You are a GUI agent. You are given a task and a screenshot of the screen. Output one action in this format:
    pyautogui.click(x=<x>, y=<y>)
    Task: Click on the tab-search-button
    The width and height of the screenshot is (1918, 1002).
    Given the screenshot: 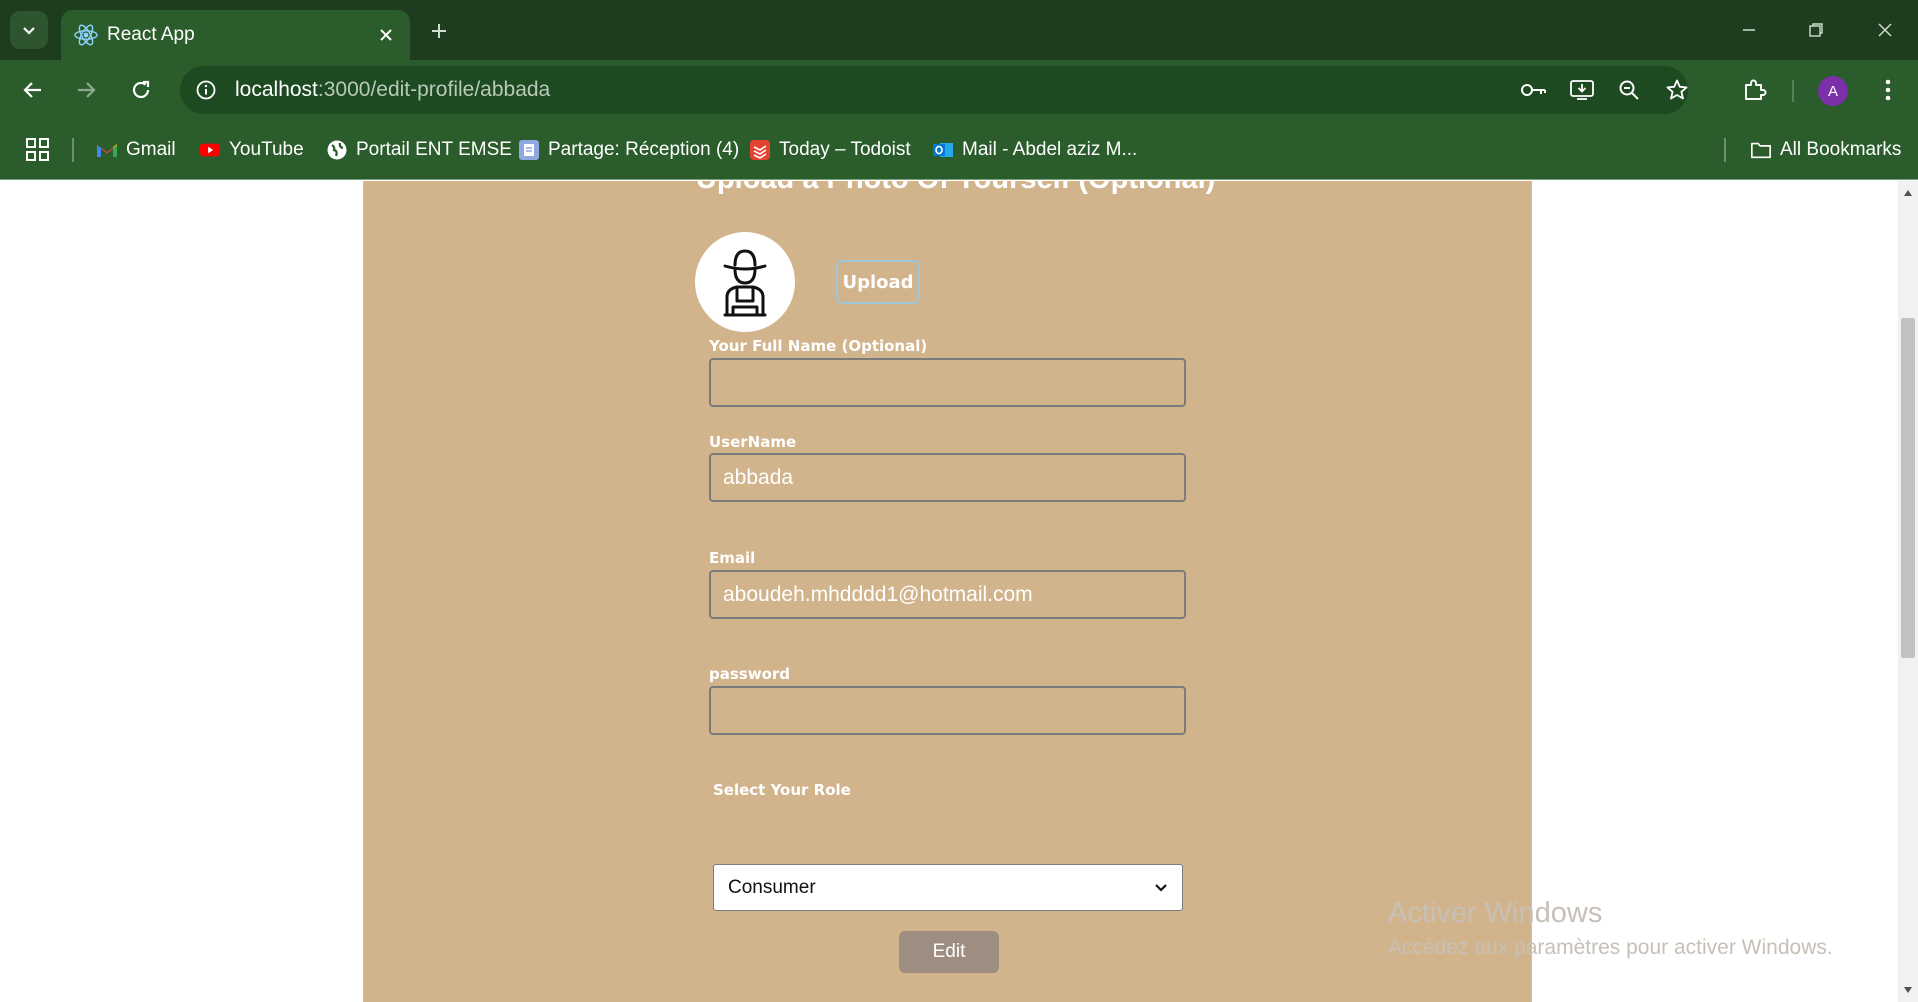 What is the action you would take?
    pyautogui.click(x=29, y=30)
    